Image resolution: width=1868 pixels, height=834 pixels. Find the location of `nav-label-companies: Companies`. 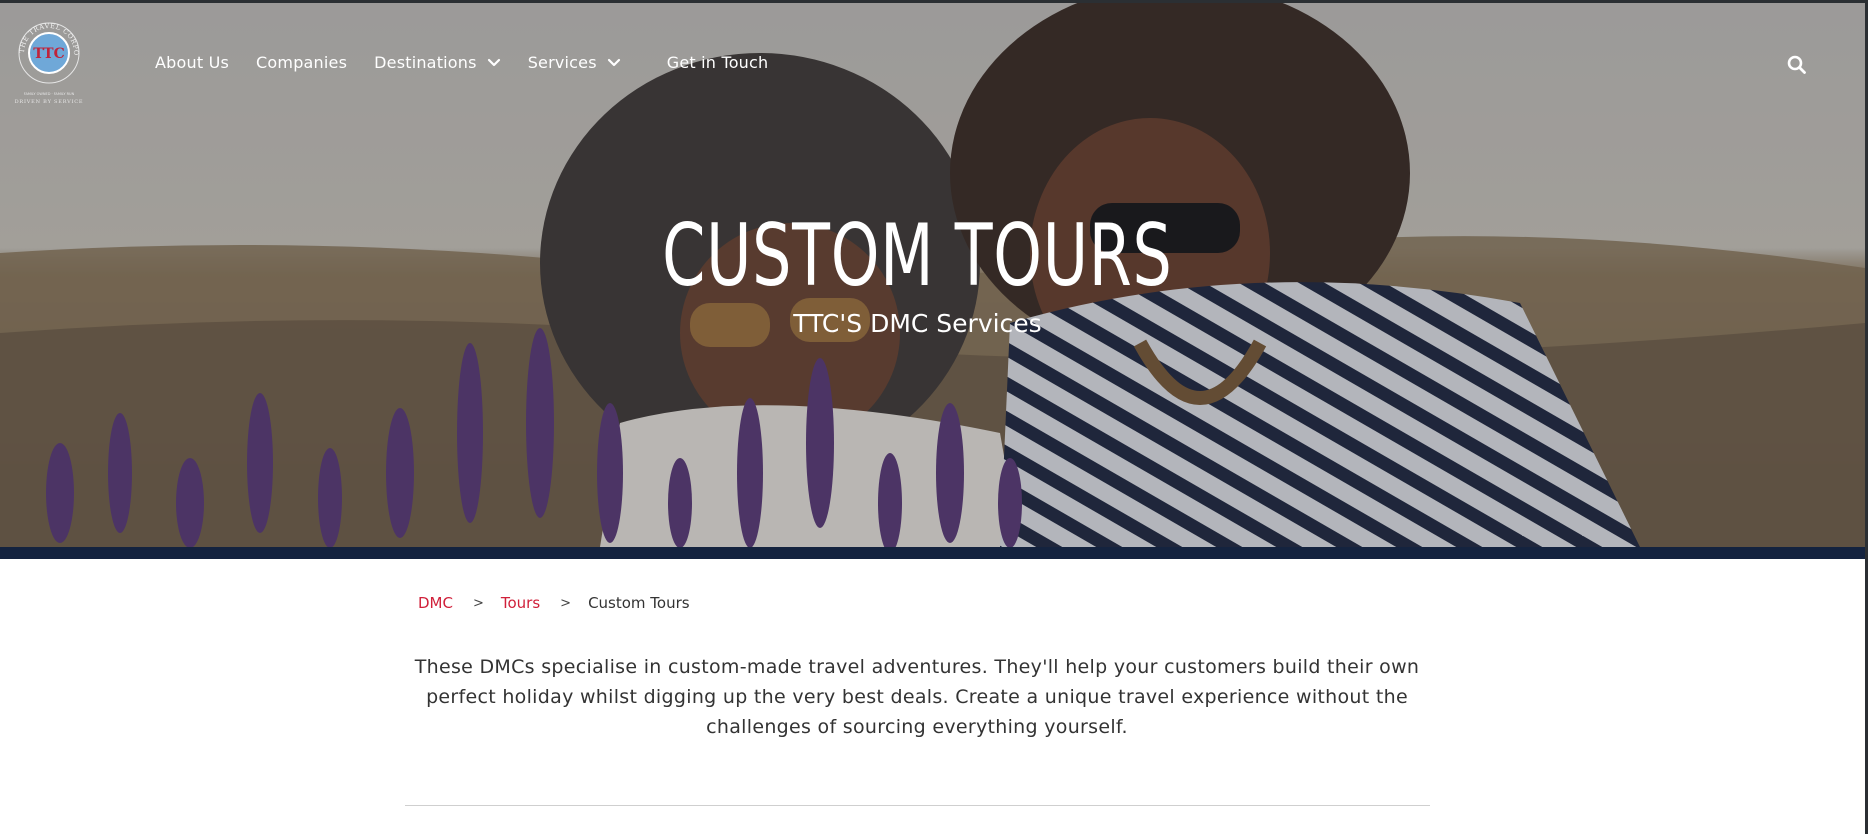

nav-label-companies: Companies is located at coordinates (302, 62).